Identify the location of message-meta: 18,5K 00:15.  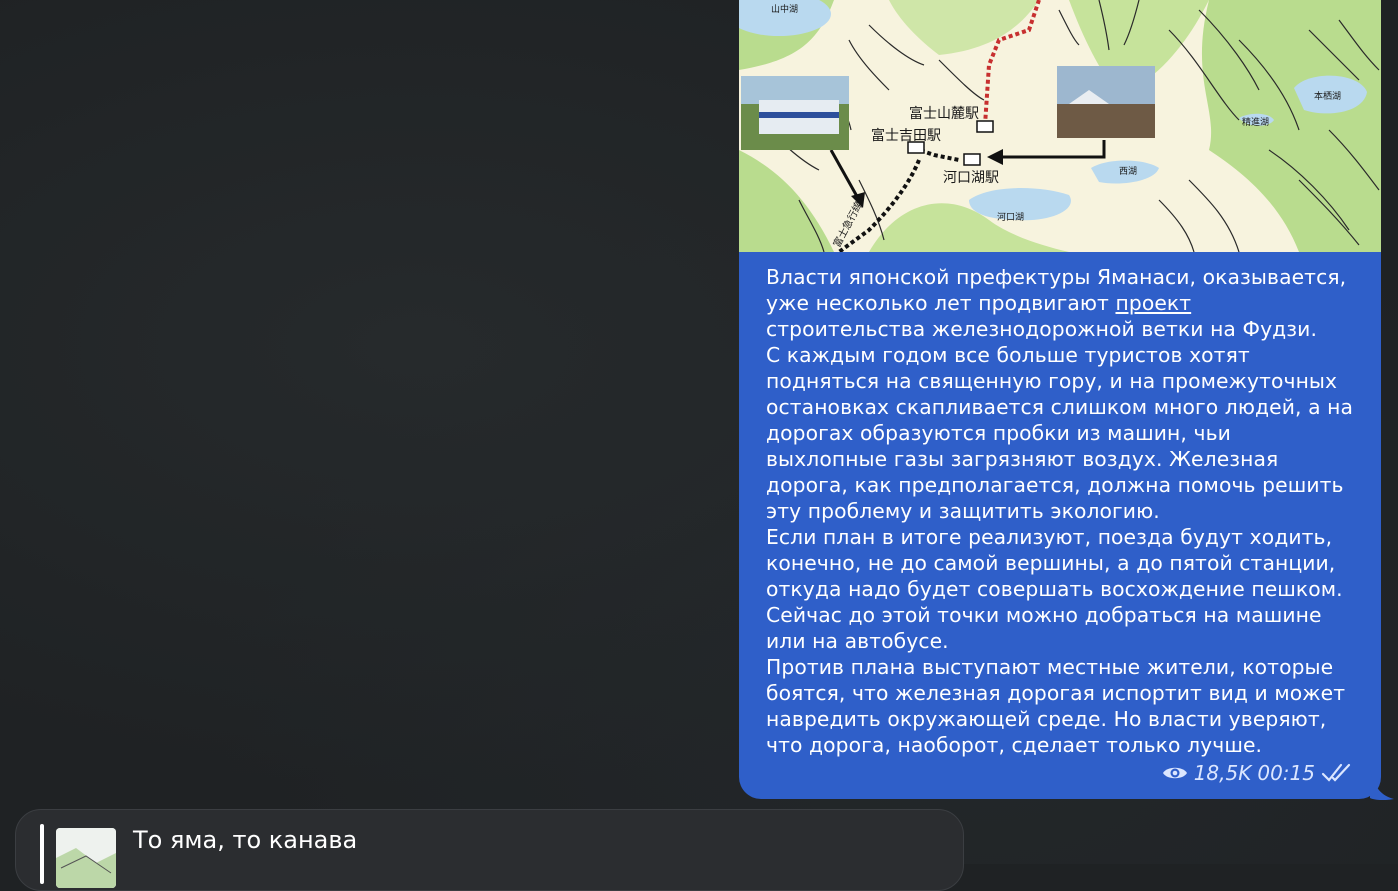
(1257, 773).